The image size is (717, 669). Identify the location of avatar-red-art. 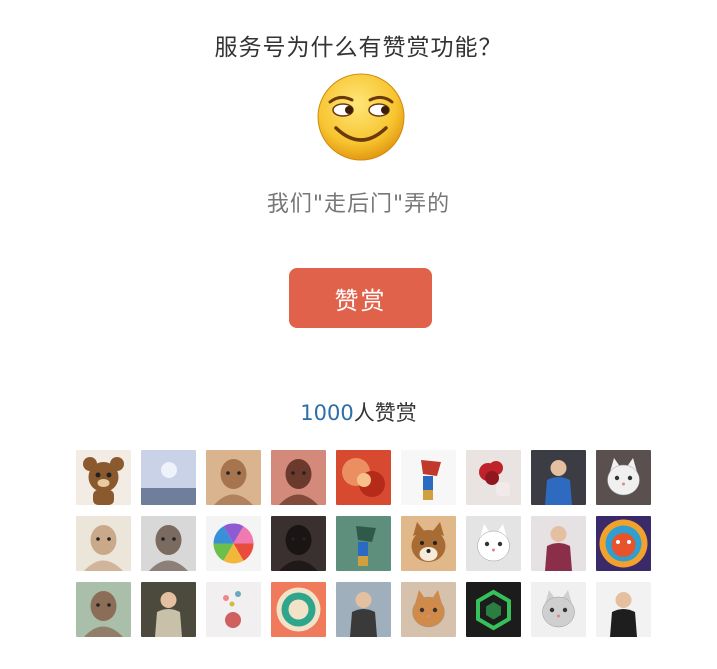
(363, 477).